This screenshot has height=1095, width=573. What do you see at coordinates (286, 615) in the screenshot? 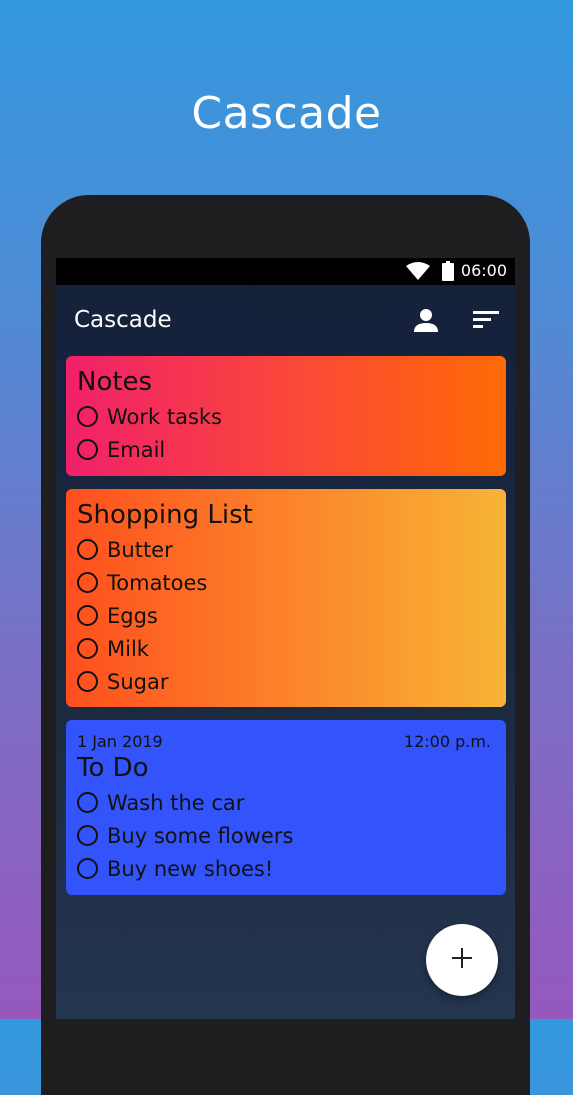
I see `list-item: Eggs` at bounding box center [286, 615].